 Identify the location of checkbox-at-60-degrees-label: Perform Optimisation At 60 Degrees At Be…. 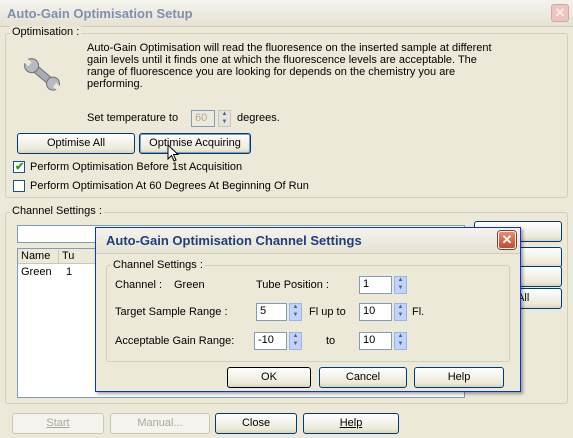
(169, 186).